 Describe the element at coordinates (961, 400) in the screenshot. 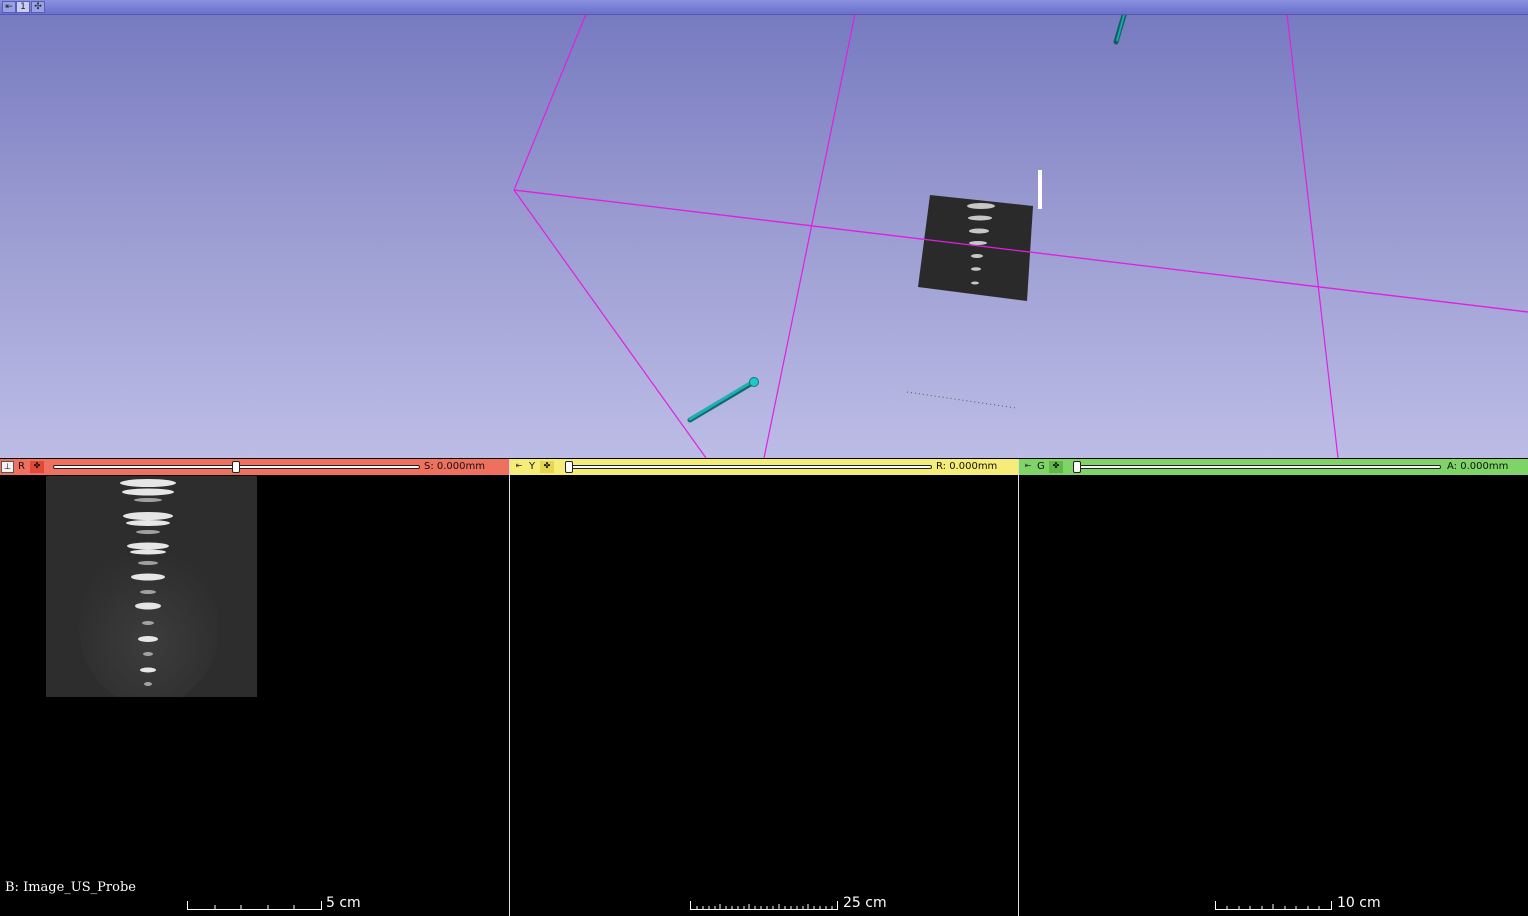

I see `dotted-trajectory` at that location.